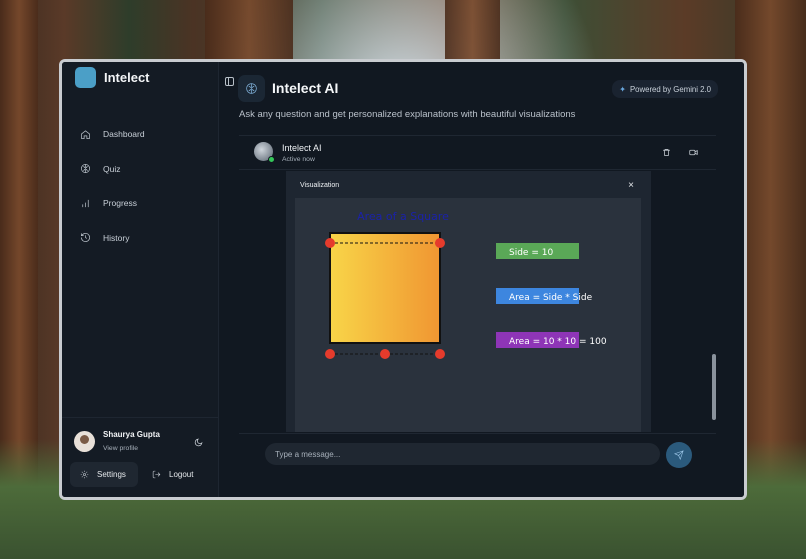  I want to click on home-icon, so click(85, 134).